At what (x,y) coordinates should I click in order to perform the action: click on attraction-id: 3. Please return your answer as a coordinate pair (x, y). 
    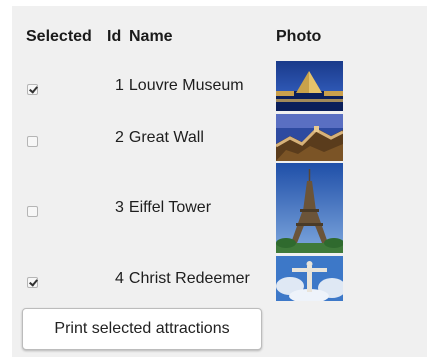
    Looking at the image, I should click on (119, 207).